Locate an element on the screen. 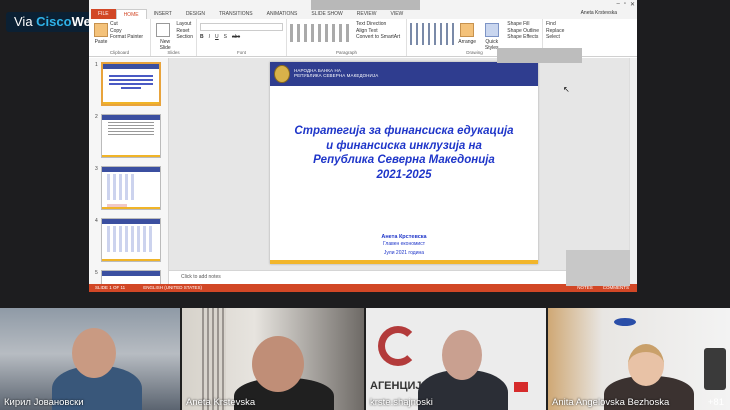 The height and width of the screenshot is (410, 730). tab-animations: ANIMATIONS is located at coordinates (282, 14).